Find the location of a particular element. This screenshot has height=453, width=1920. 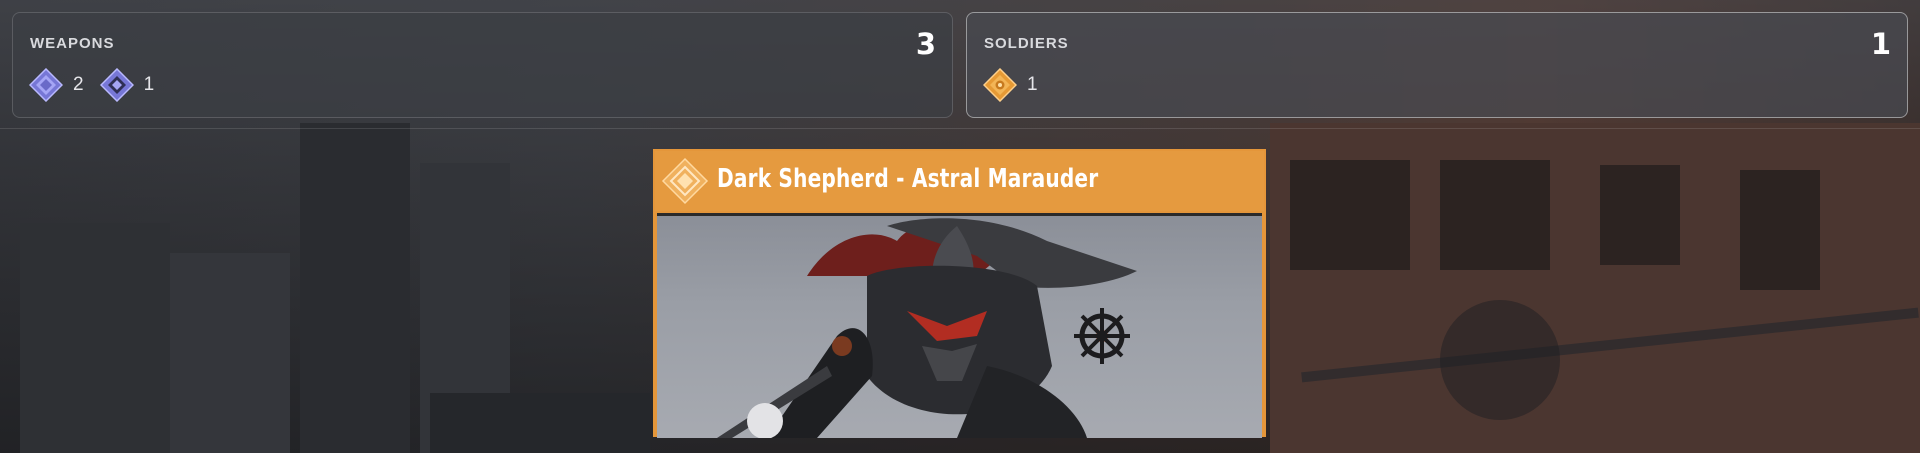

soldiers-title: SOLDIERS is located at coordinates (1026, 43).